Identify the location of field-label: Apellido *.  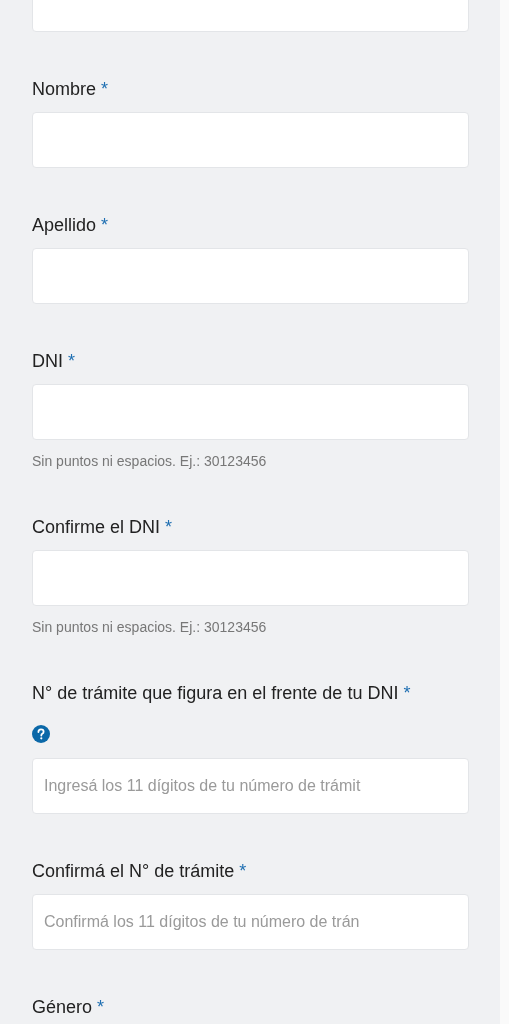
(70, 225).